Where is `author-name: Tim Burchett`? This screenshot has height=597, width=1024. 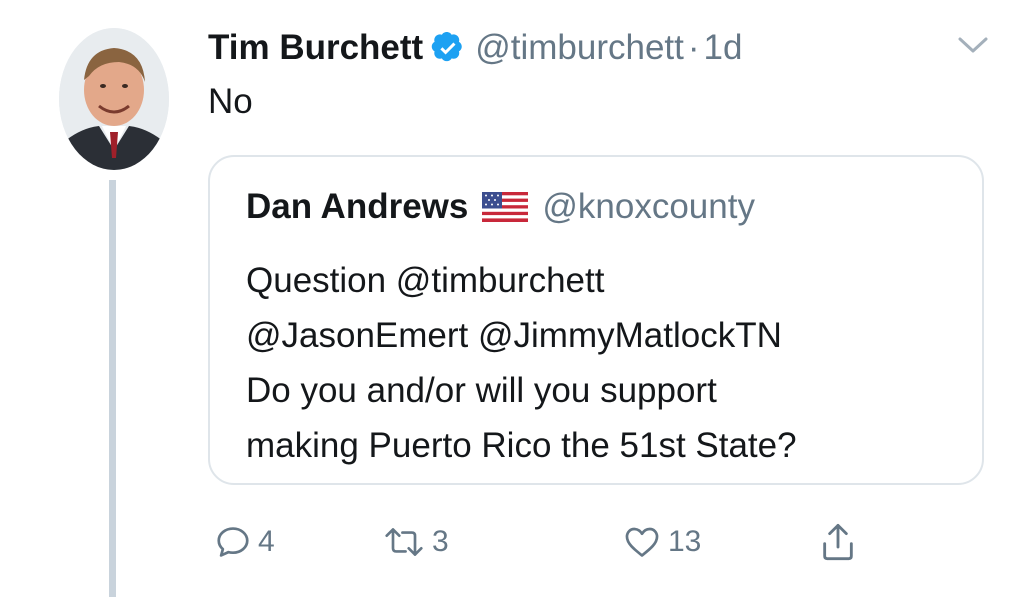 author-name: Tim Burchett is located at coordinates (315, 48).